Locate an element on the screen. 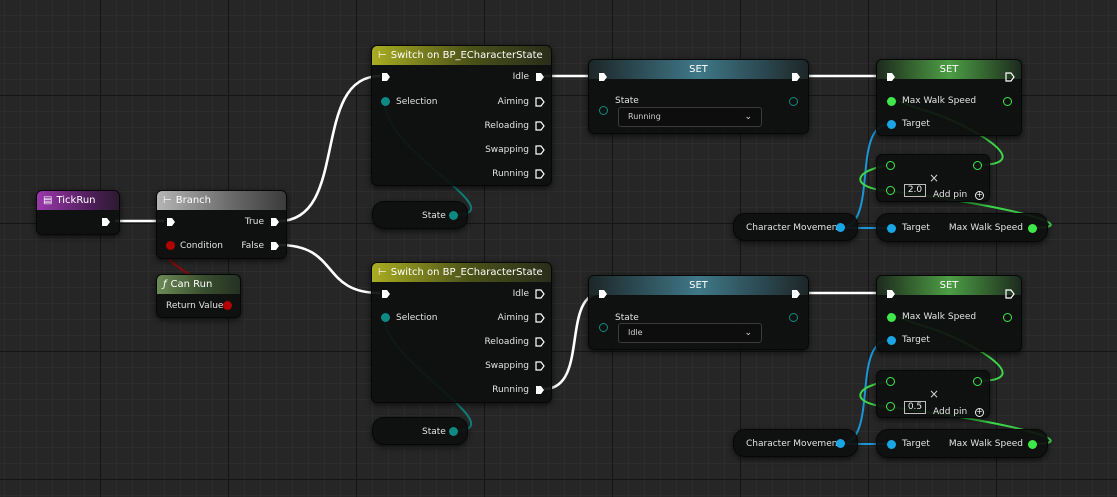 Image resolution: width=1117 pixels, height=497 pixels. set-state-top-in-pin is located at coordinates (603, 110).